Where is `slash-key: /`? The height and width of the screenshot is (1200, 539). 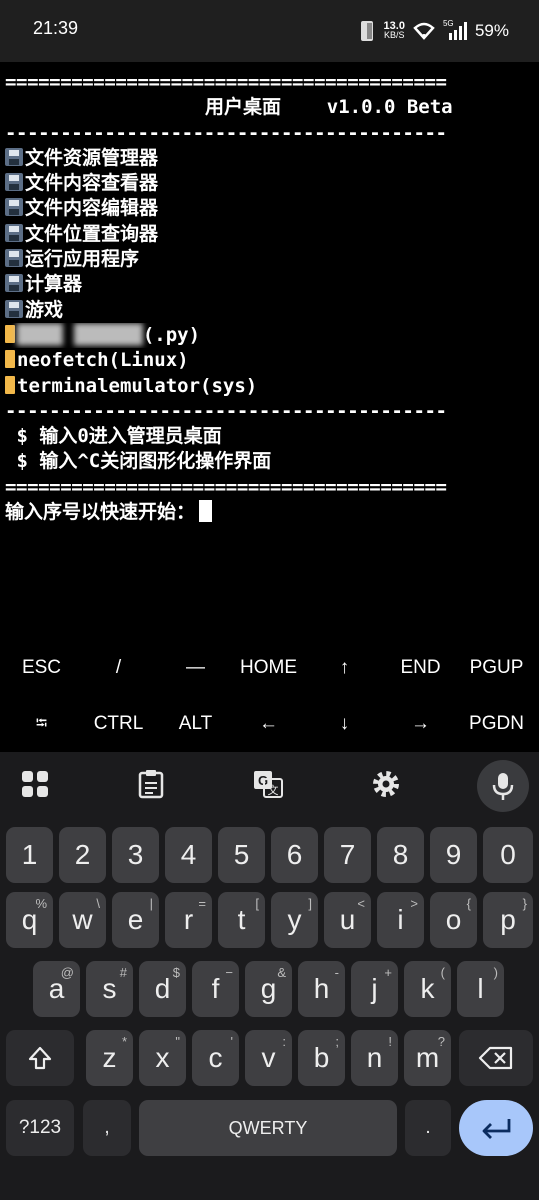 slash-key: / is located at coordinates (118, 668).